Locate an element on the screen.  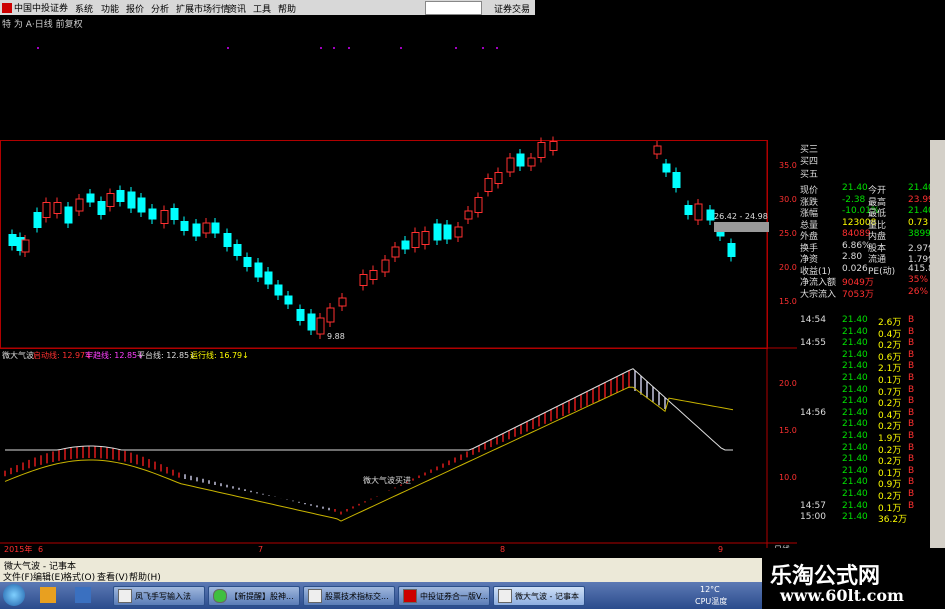
taskbar-btn-input: 凤飞手写输入法 is located at coordinates (159, 596).